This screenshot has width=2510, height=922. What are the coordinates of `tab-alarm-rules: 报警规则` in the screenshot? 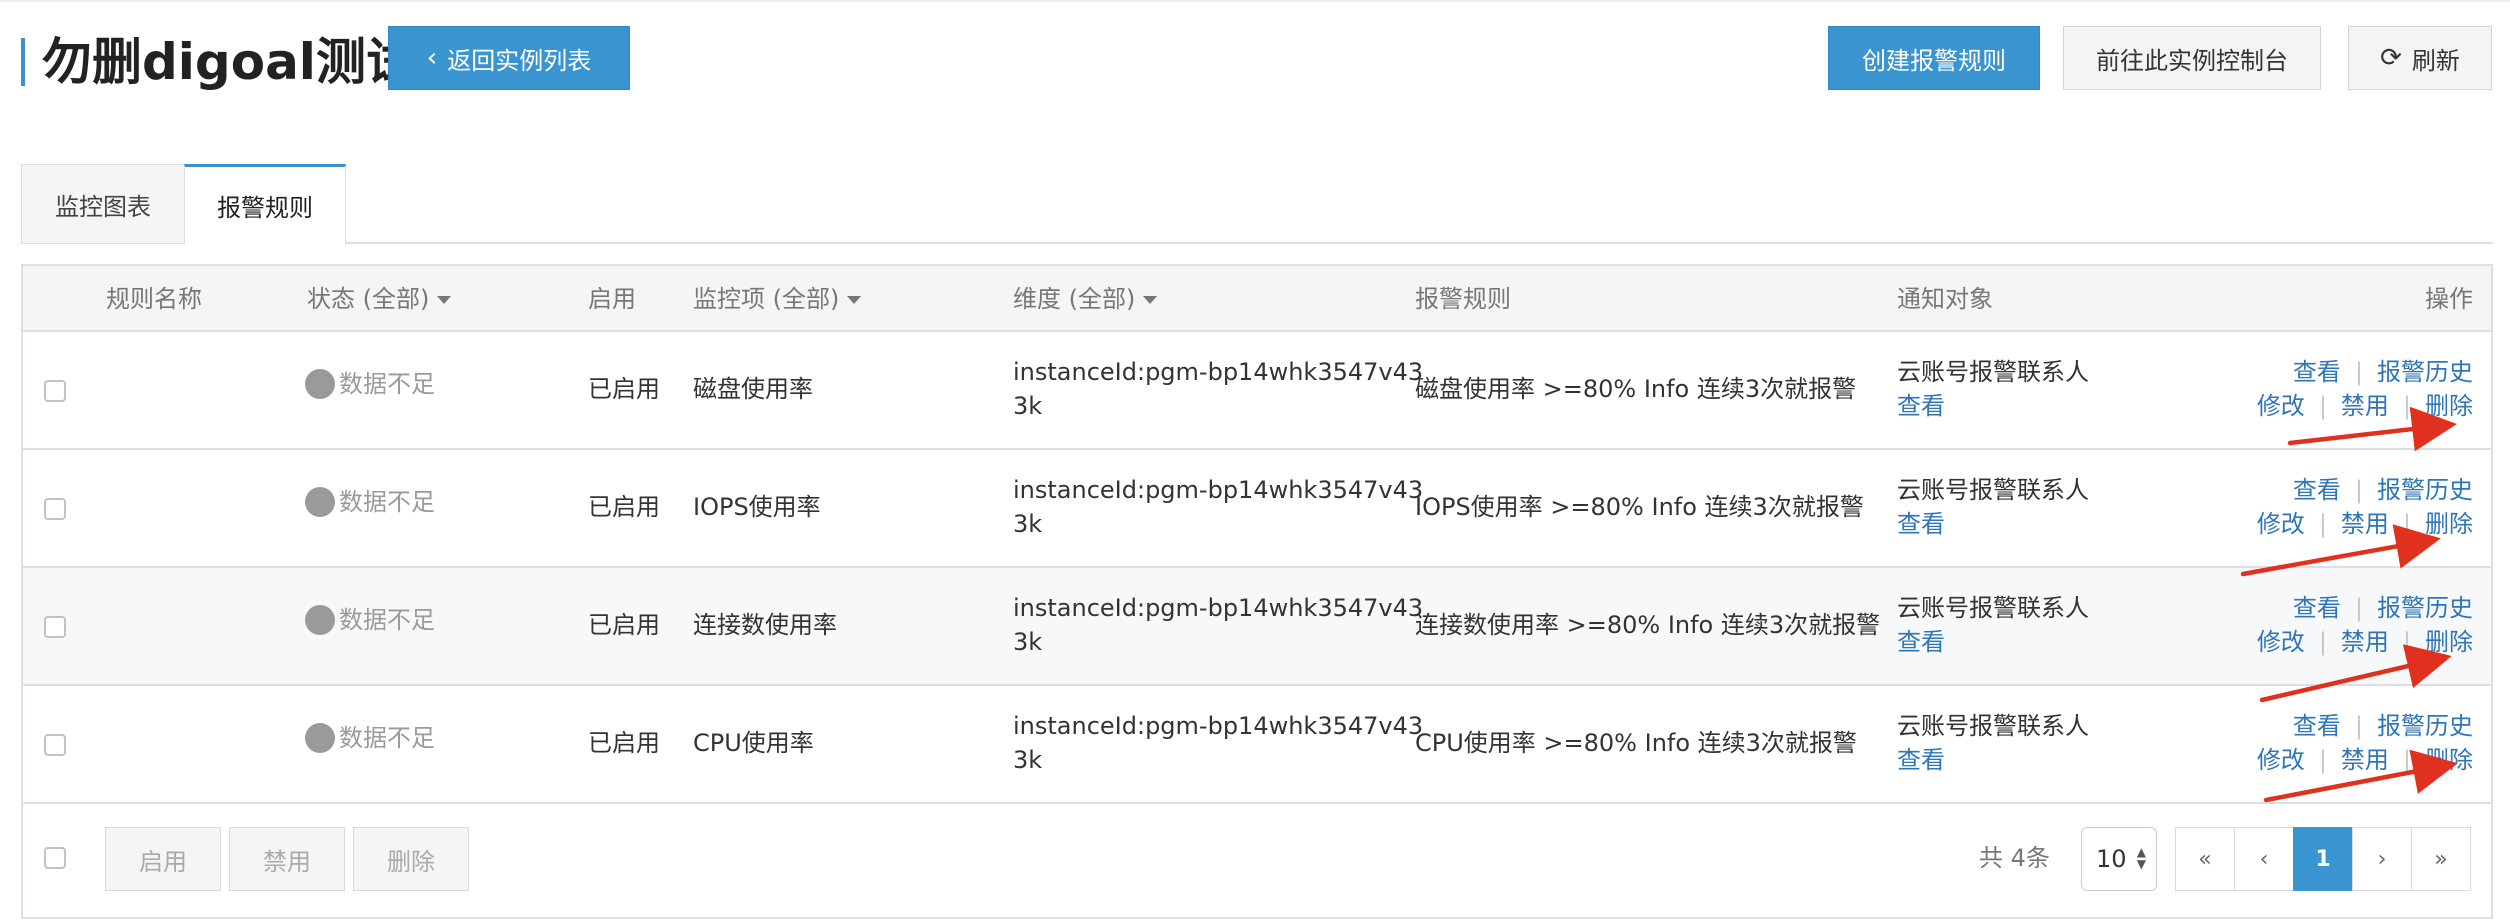 It's located at (265, 205).